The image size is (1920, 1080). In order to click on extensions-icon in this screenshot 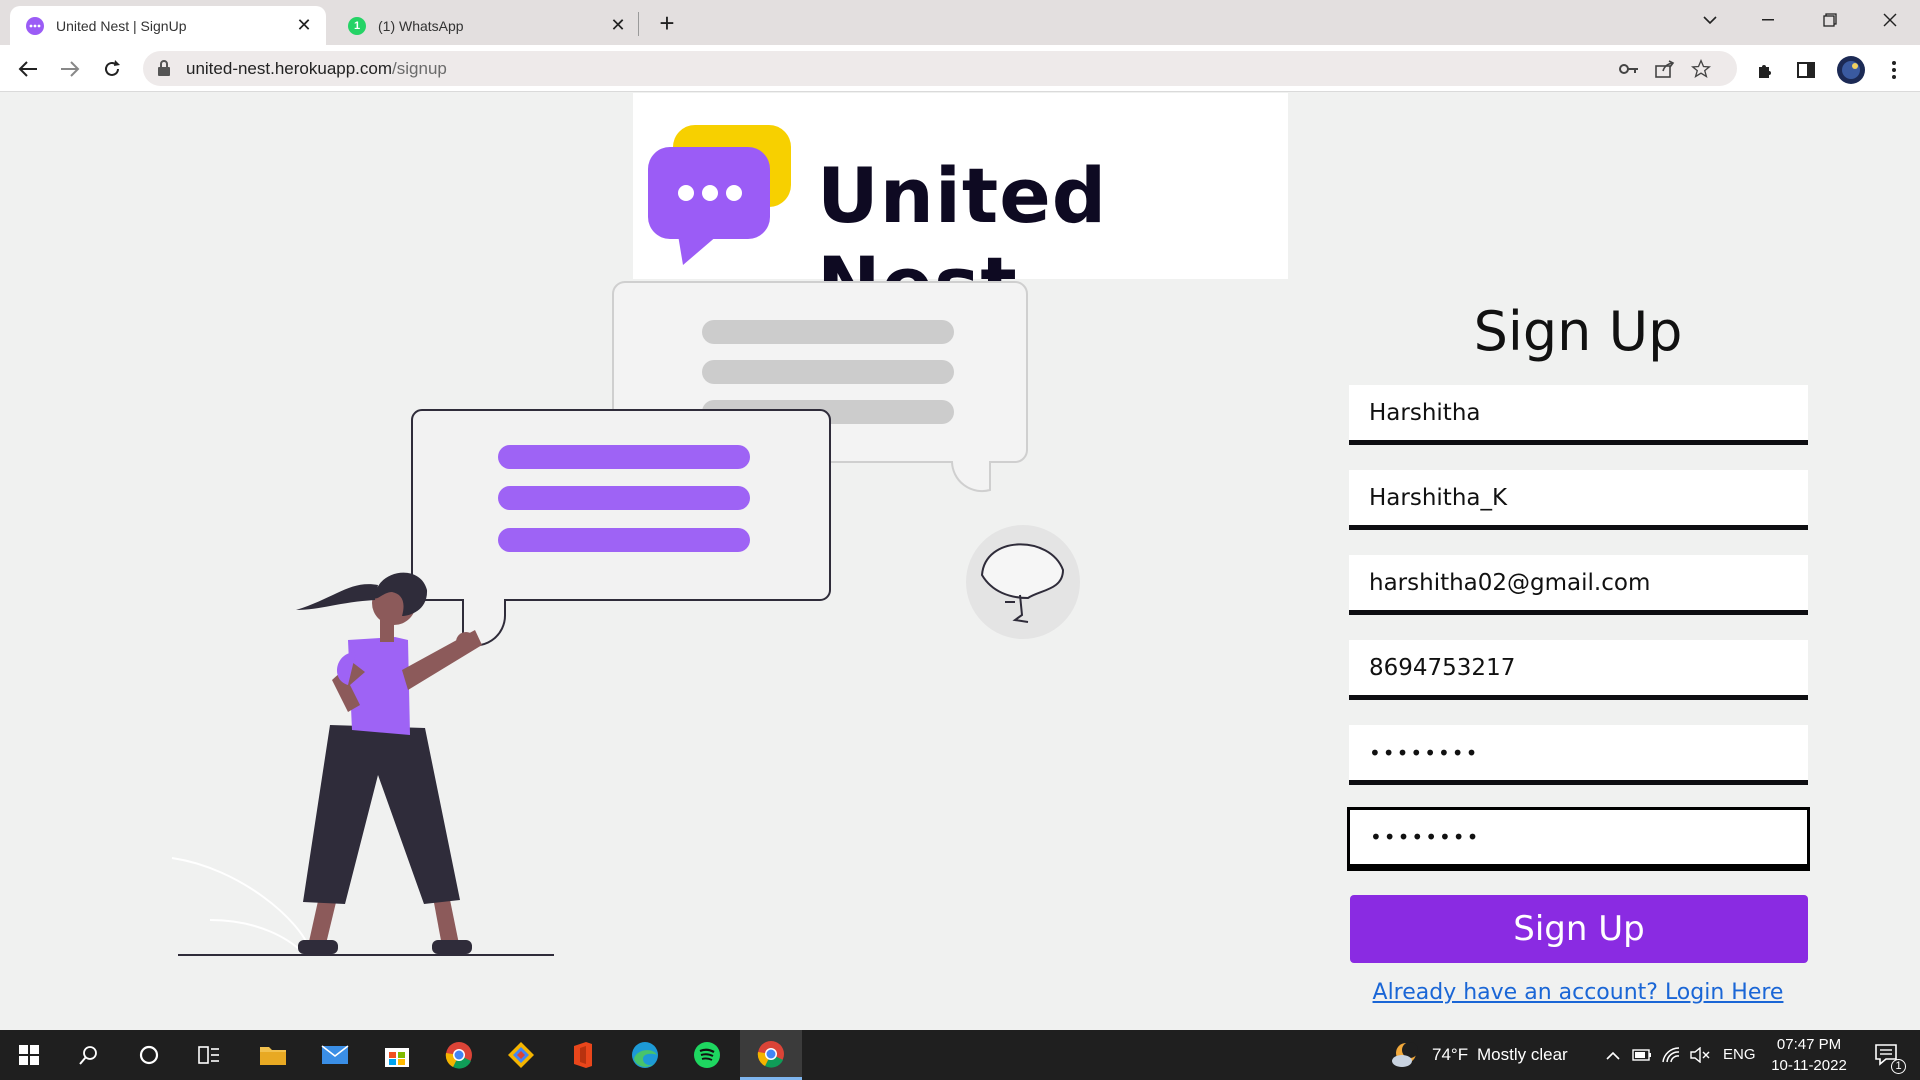, I will do `click(1765, 70)`.